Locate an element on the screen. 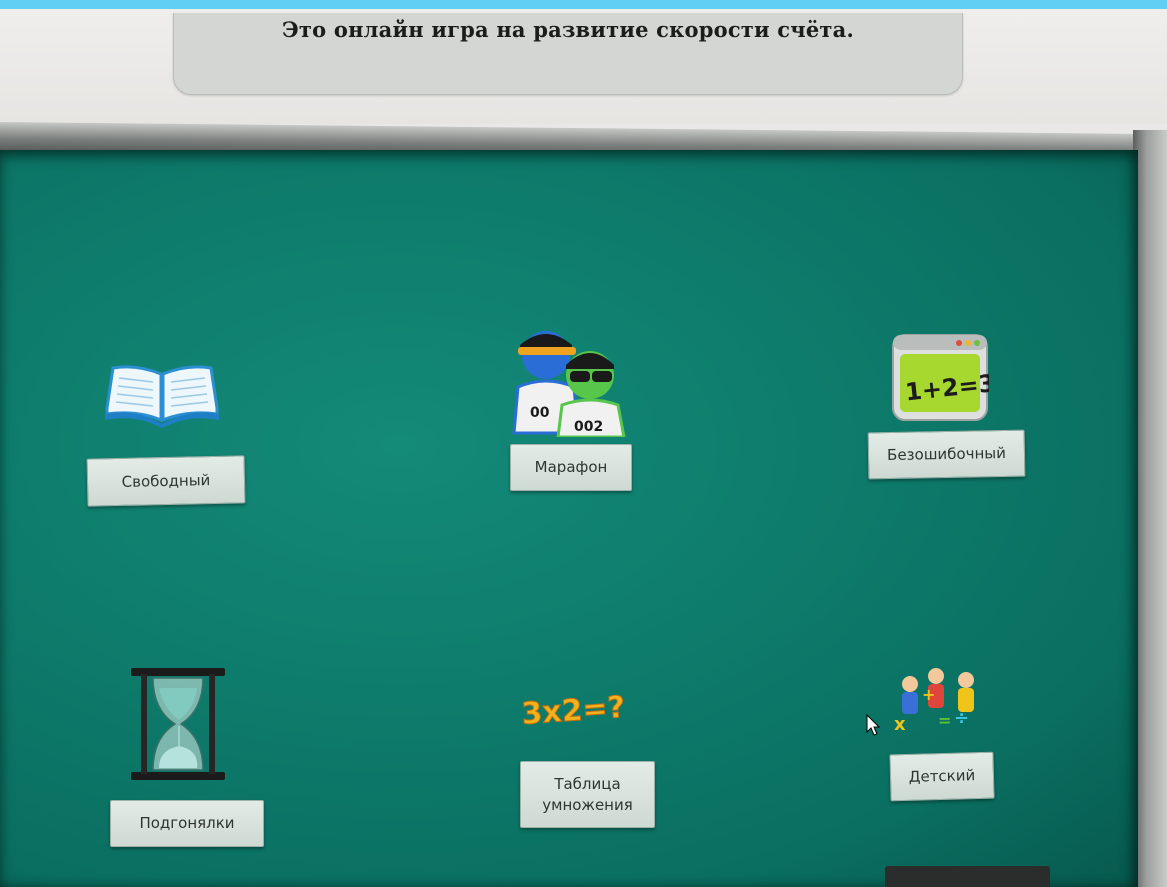 This screenshot has width=1167, height=887. mode-button-multiplication: Таблица умножения is located at coordinates (587, 794).